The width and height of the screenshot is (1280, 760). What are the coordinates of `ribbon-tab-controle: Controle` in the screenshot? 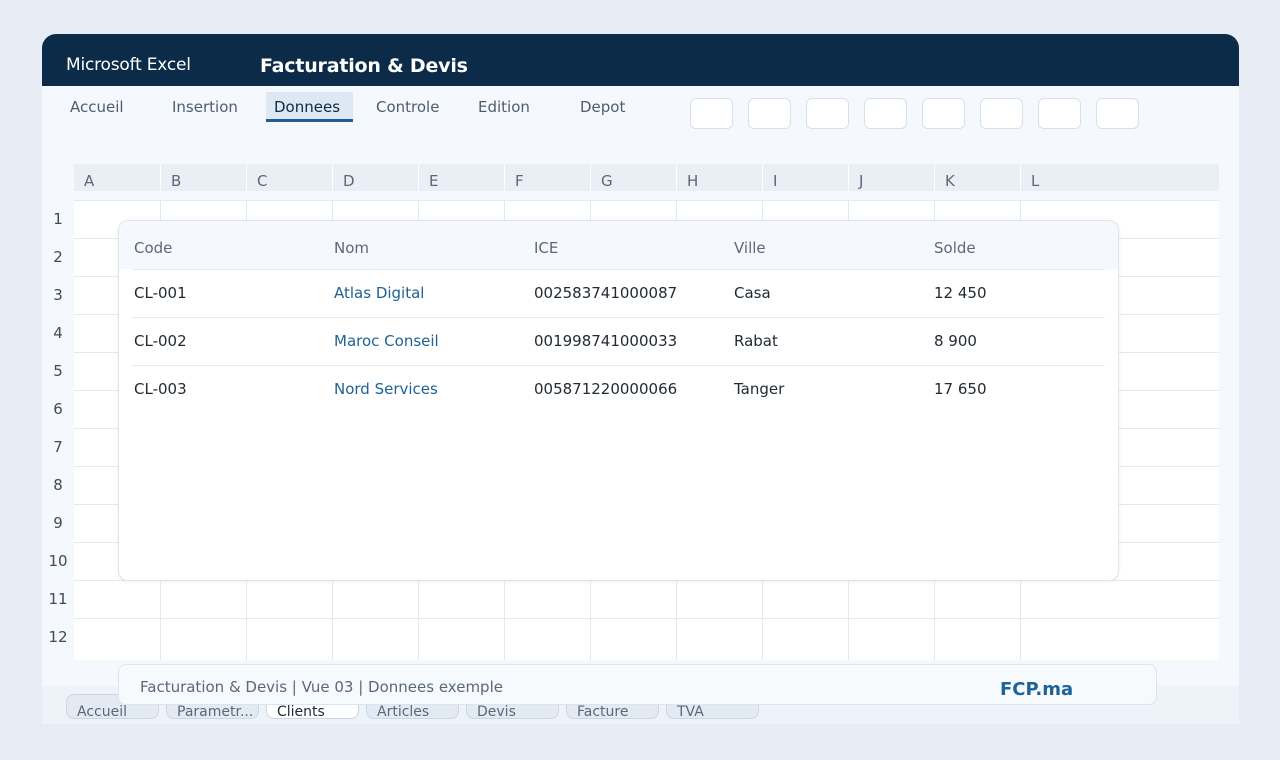 It's located at (407, 107).